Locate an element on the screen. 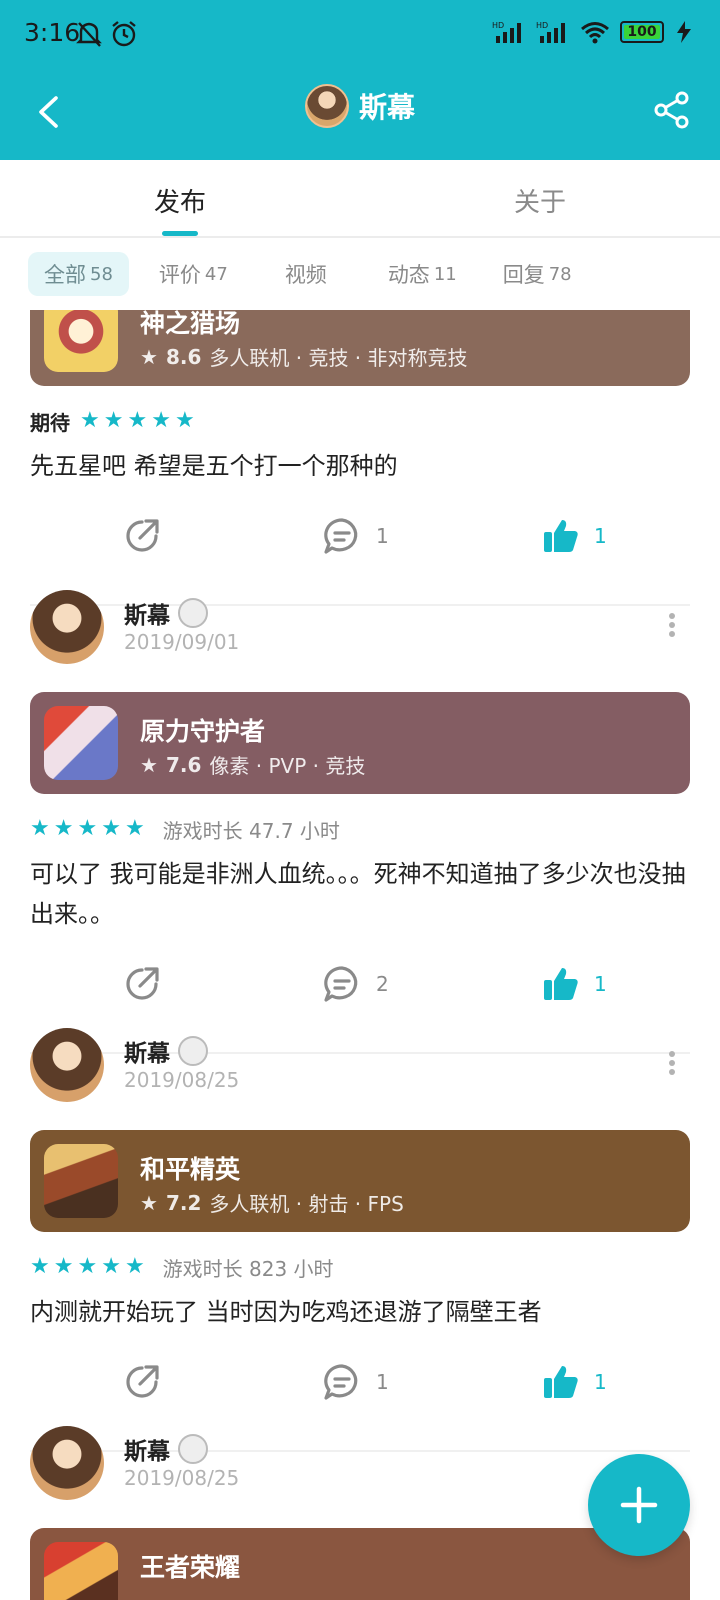 The width and height of the screenshot is (720, 1600). tab-about: 关于 is located at coordinates (540, 198).